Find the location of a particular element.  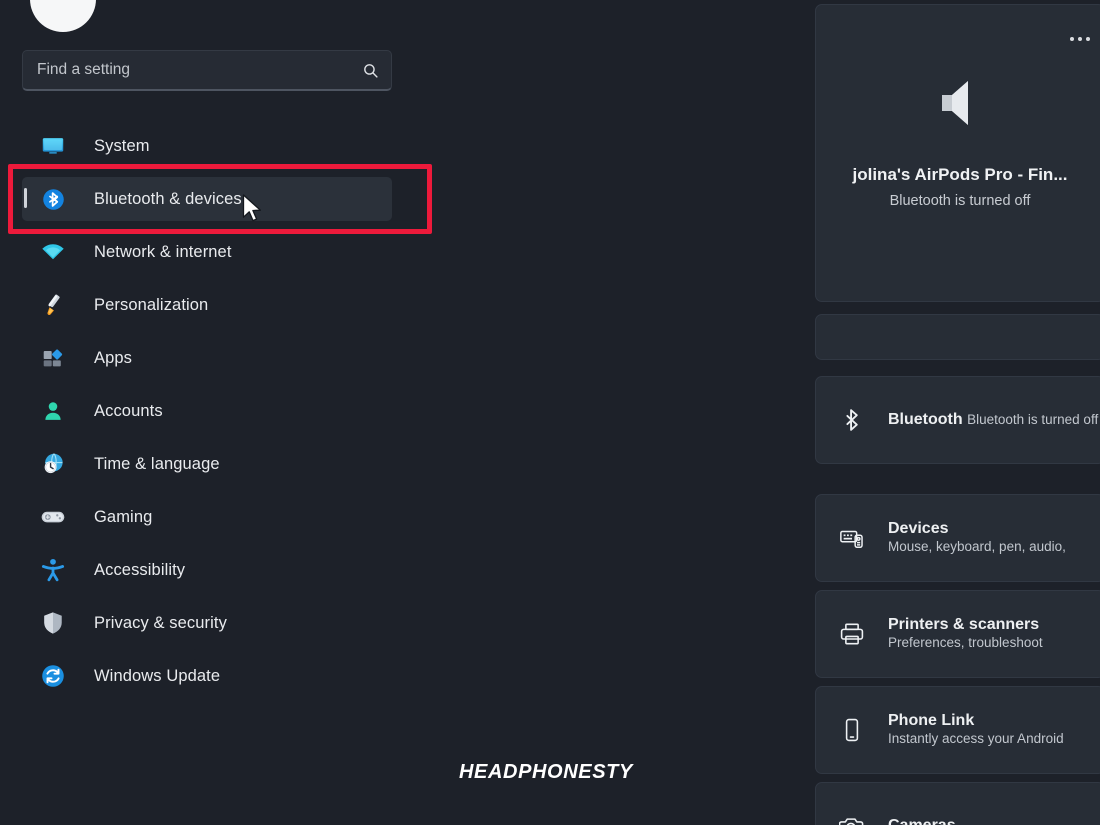

sidebar-item-label: Gaming is located at coordinates (123, 516).